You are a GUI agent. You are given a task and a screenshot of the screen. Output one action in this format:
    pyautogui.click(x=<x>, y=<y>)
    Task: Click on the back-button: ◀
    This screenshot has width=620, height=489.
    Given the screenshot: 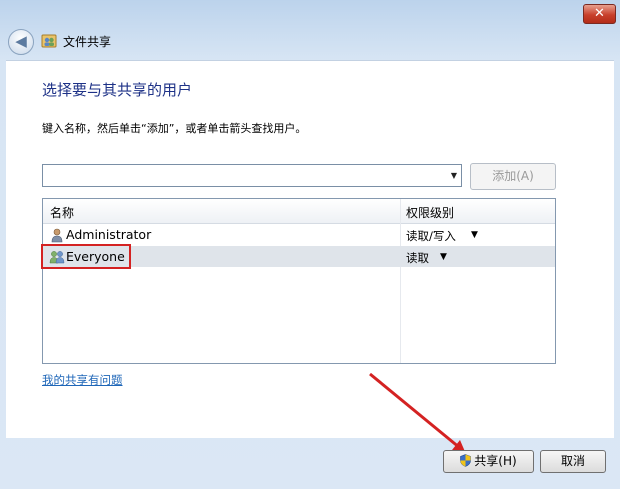 What is the action you would take?
    pyautogui.click(x=21, y=42)
    